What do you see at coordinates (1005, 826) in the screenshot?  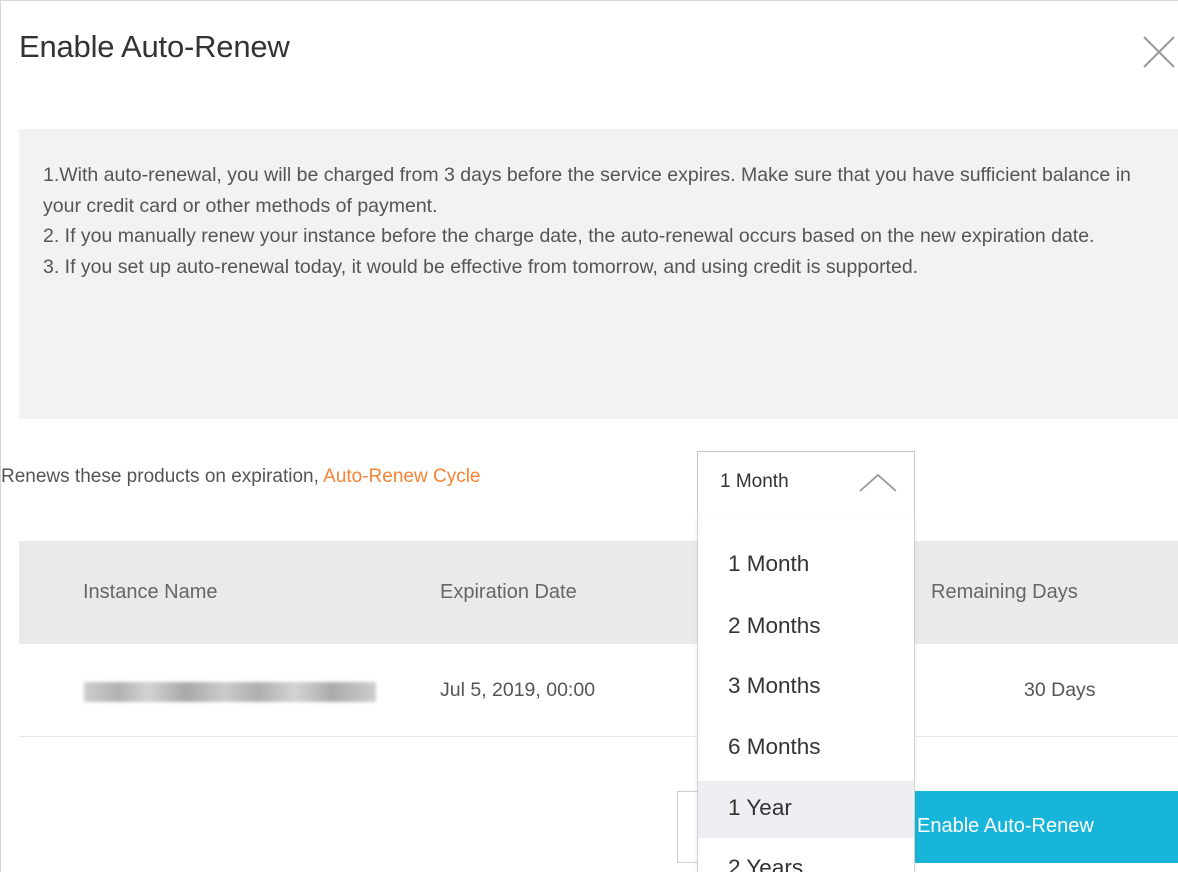 I see `enable-auto-renew-label: Enable Auto-Renew` at bounding box center [1005, 826].